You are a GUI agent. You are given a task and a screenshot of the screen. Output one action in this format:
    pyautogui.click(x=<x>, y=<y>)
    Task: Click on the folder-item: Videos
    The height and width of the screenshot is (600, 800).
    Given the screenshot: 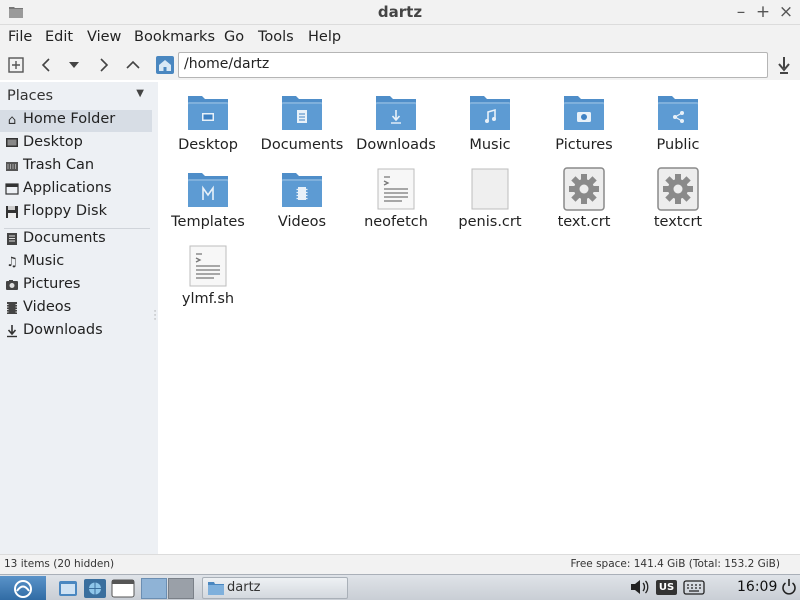 What is the action you would take?
    pyautogui.click(x=302, y=196)
    